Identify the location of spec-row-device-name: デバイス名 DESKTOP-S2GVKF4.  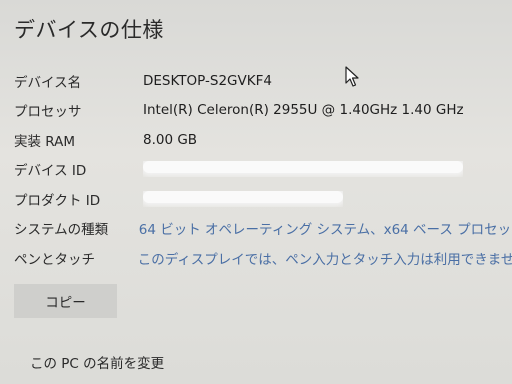
(263, 81).